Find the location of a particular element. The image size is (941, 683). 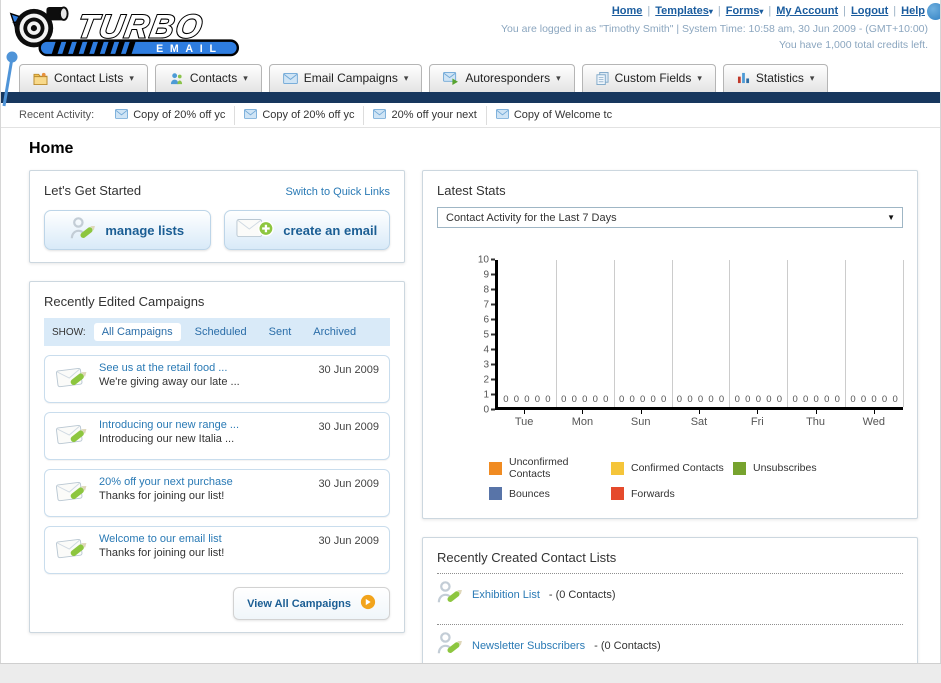

filter-all-campaigns: All Campaigns is located at coordinates (137, 332).